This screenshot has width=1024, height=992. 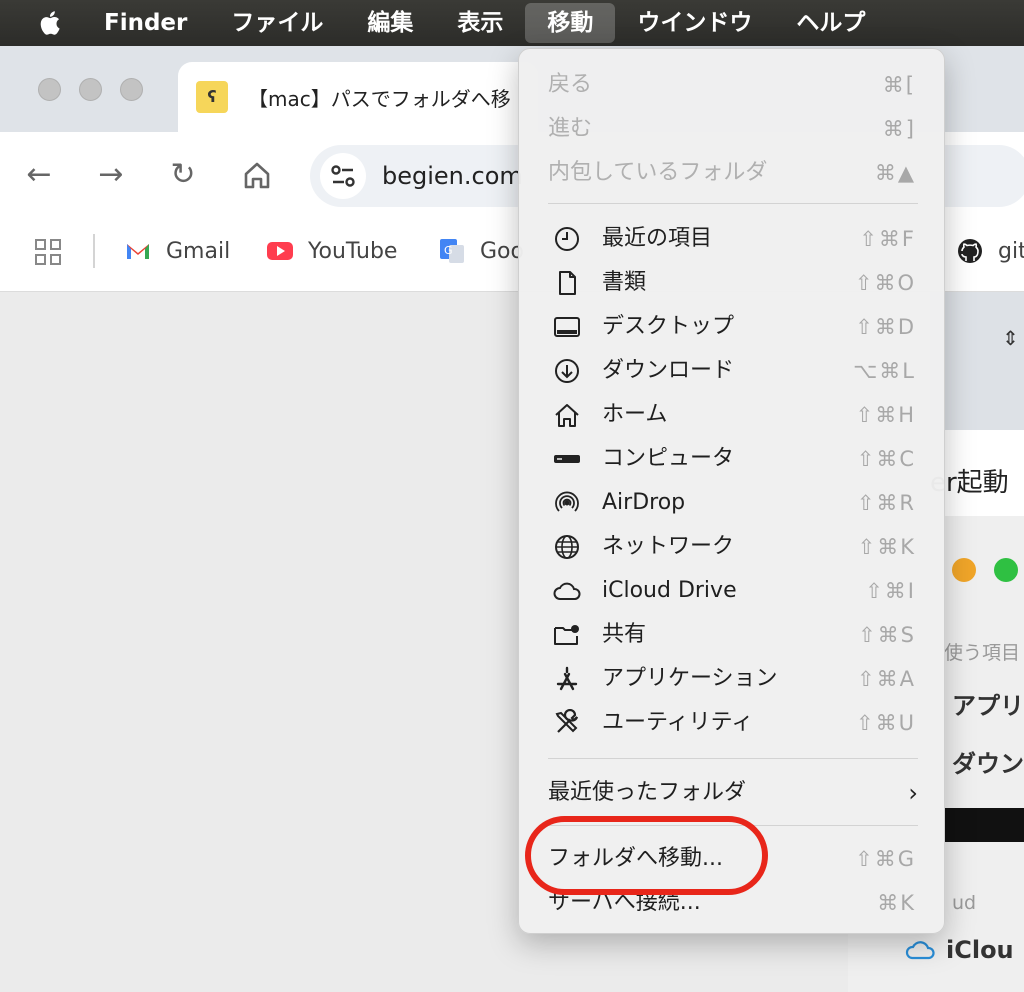 I want to click on menu-item-label: 書類, so click(x=624, y=282).